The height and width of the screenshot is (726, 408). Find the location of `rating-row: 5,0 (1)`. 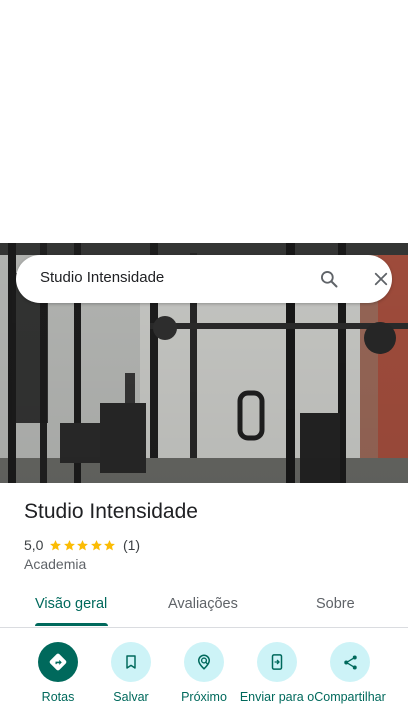

rating-row: 5,0 (1) is located at coordinates (82, 545).